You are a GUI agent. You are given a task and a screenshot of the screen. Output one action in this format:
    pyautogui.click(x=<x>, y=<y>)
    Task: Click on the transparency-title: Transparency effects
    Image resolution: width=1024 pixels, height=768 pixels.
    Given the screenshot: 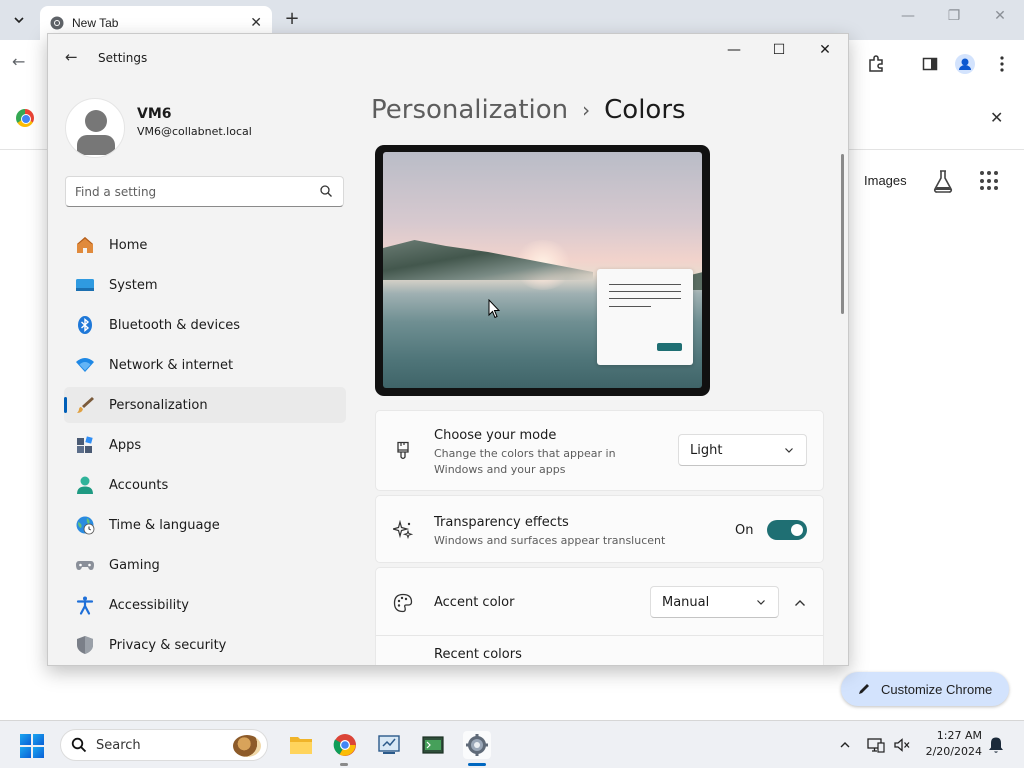 What is the action you would take?
    pyautogui.click(x=501, y=522)
    